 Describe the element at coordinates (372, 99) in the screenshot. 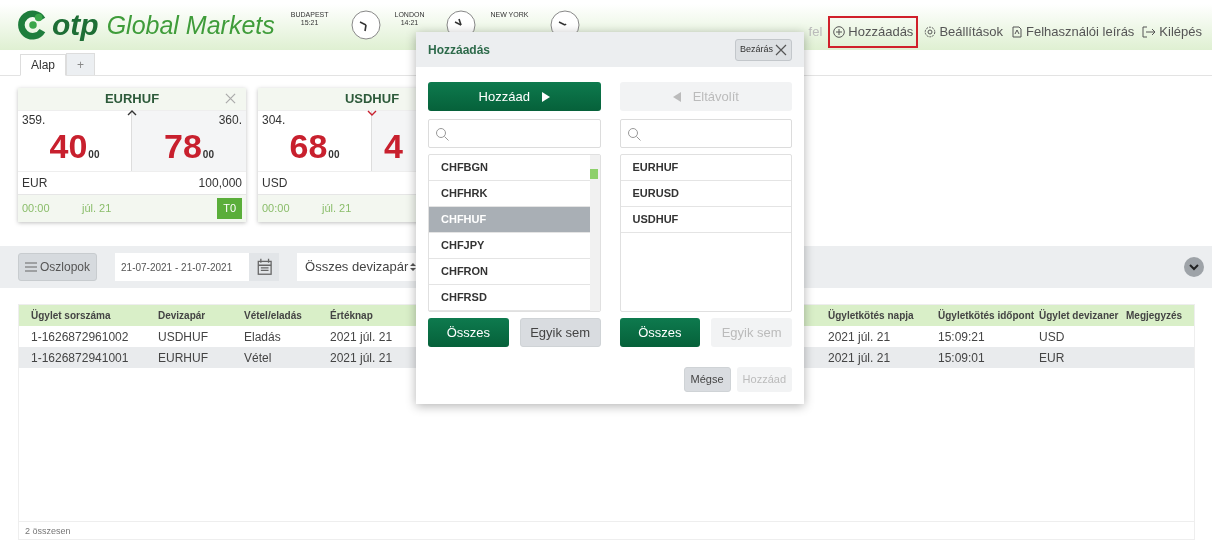

I see `currency-pair: USDHUF` at that location.